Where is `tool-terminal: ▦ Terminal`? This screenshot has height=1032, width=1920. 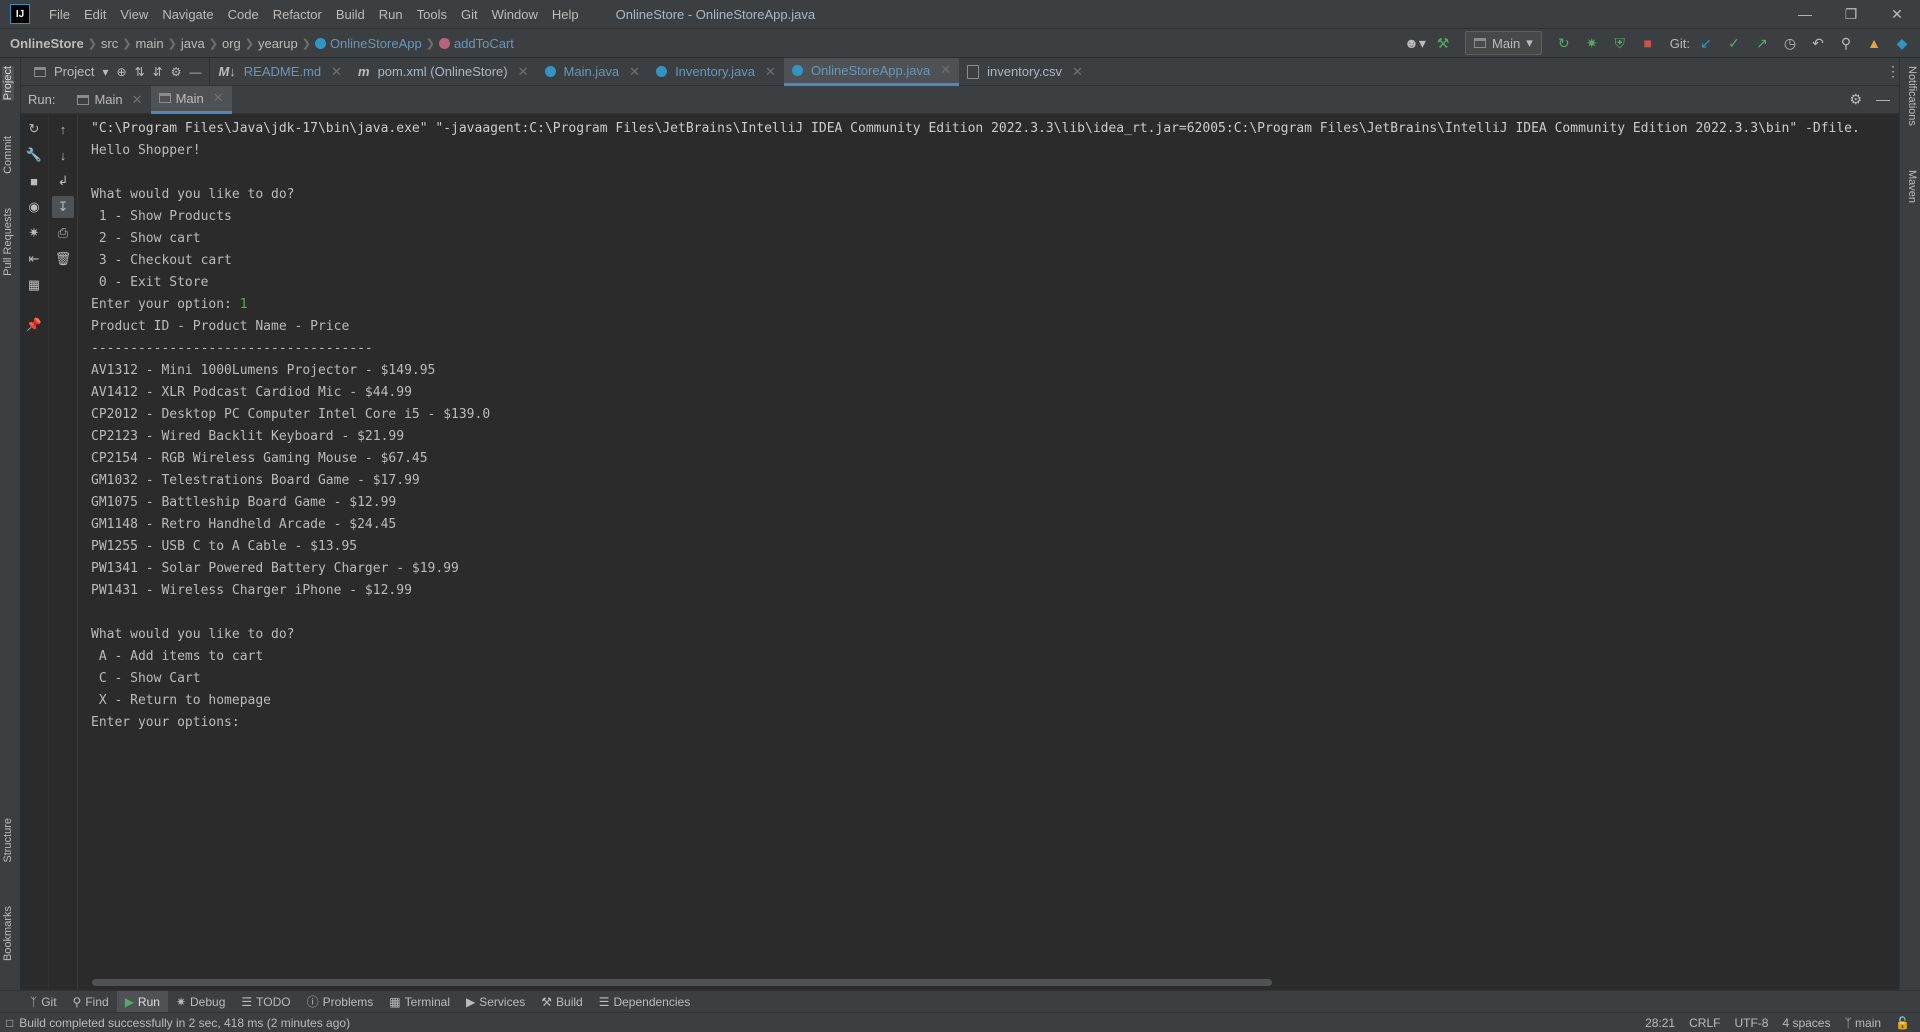
tool-terminal: ▦ Terminal is located at coordinates (419, 1002).